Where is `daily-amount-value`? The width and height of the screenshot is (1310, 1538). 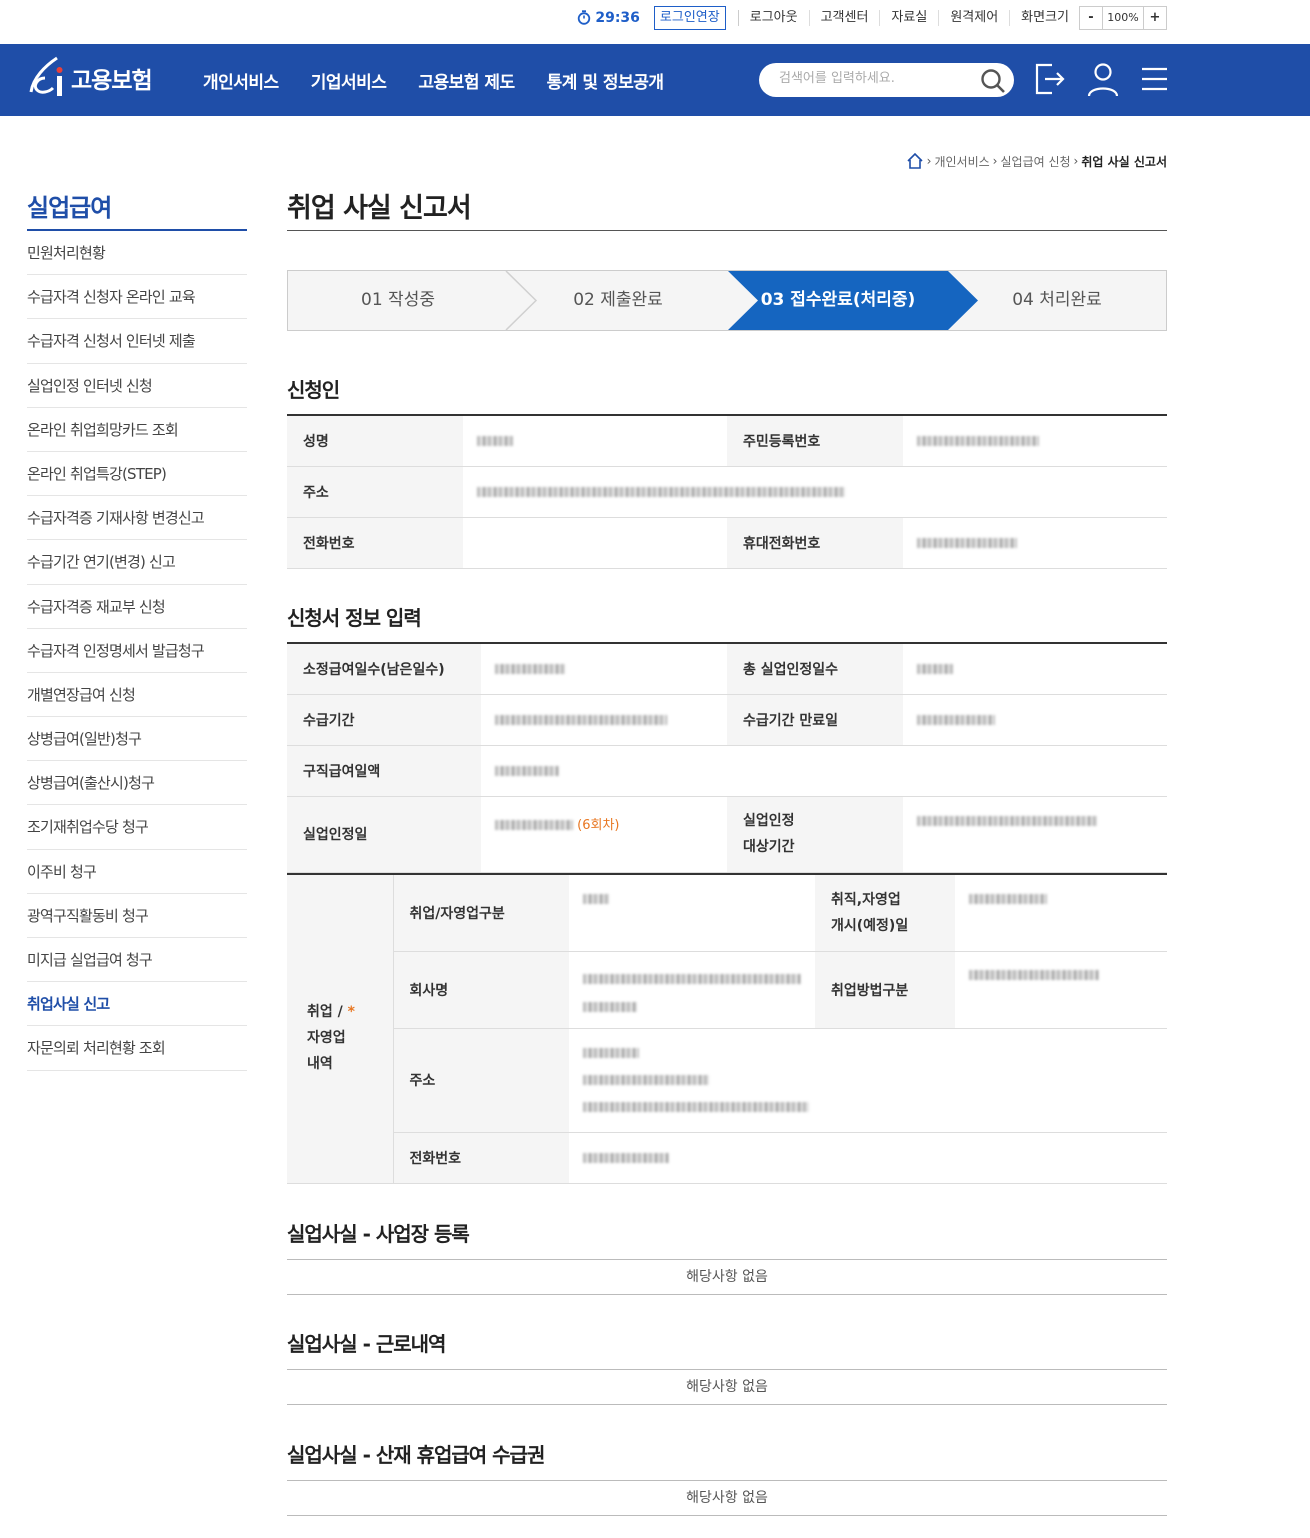 daily-amount-value is located at coordinates (824, 771).